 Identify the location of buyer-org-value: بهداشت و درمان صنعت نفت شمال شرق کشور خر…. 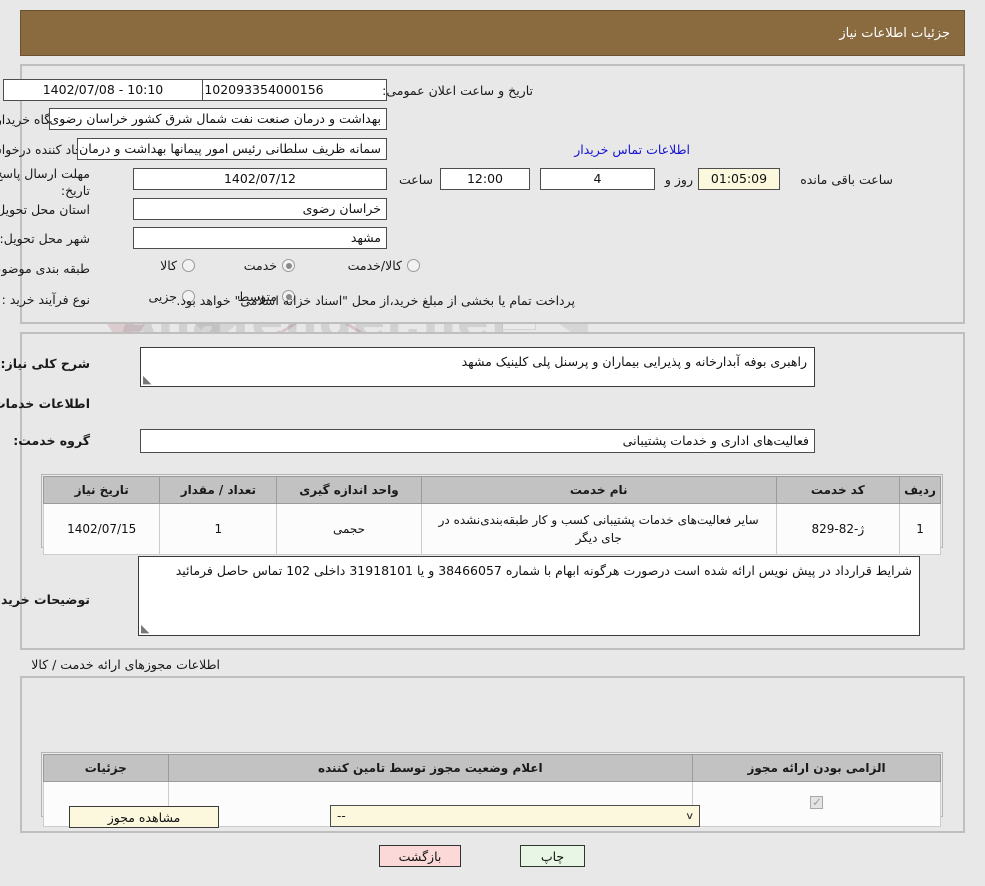
(218, 119).